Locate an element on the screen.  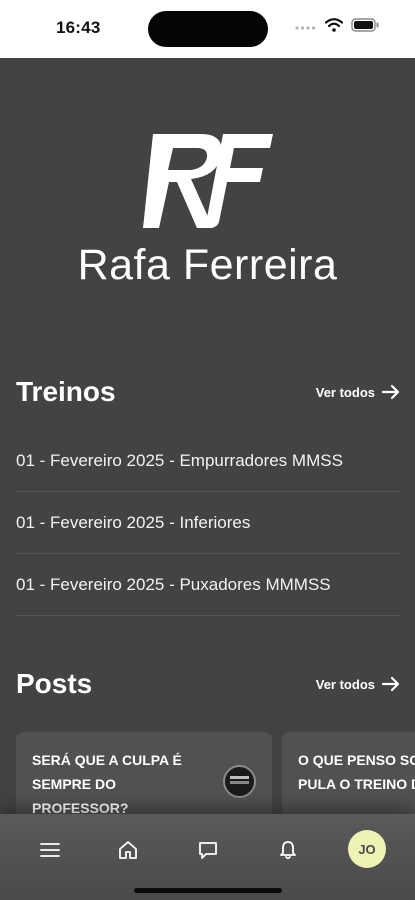
treino-label: 01 - Fevereiro 2025 - Empurradores MMSS is located at coordinates (179, 460).